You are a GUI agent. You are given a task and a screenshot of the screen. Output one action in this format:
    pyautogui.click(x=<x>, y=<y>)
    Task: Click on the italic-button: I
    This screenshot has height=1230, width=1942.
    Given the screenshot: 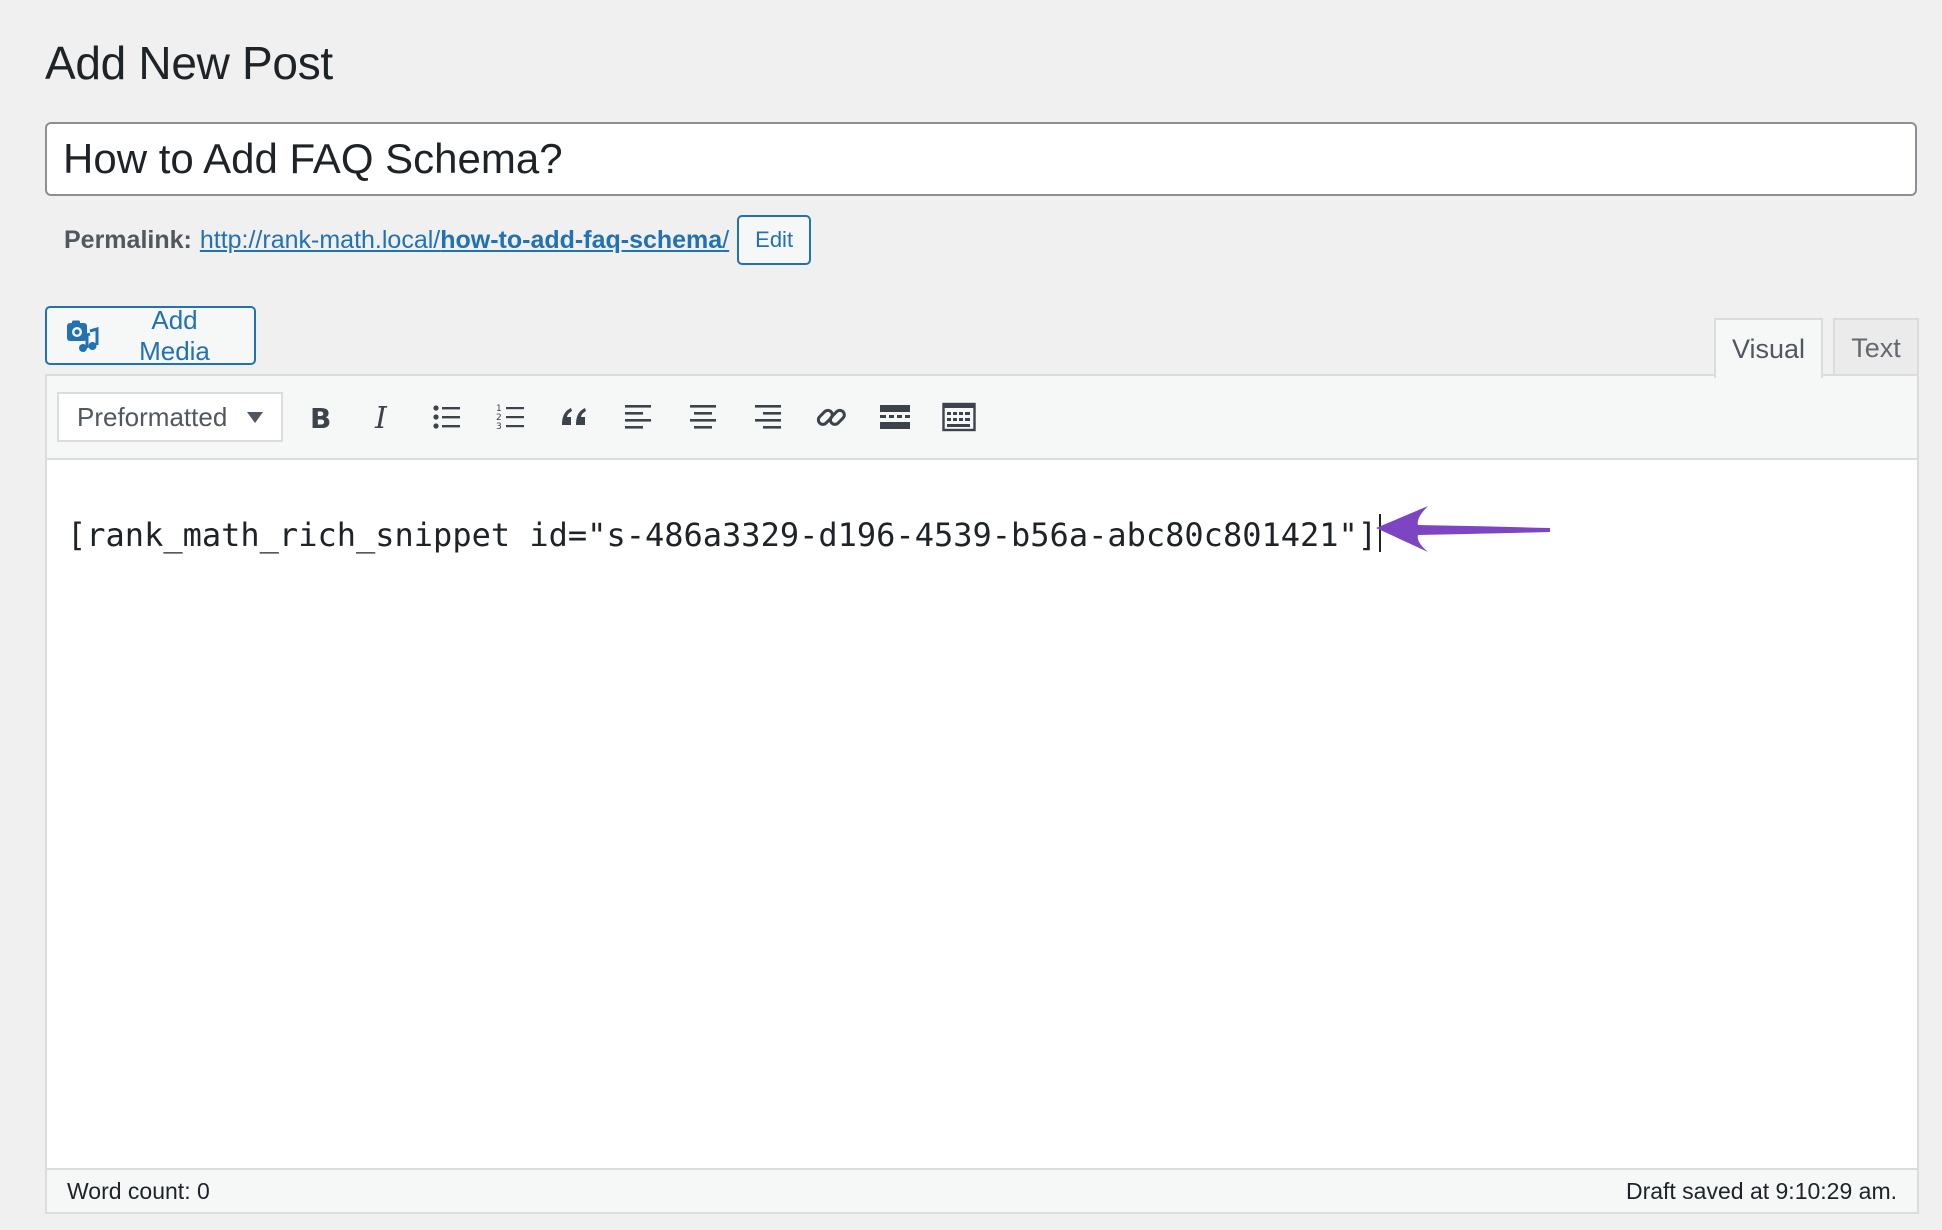 What is the action you would take?
    pyautogui.click(x=383, y=417)
    